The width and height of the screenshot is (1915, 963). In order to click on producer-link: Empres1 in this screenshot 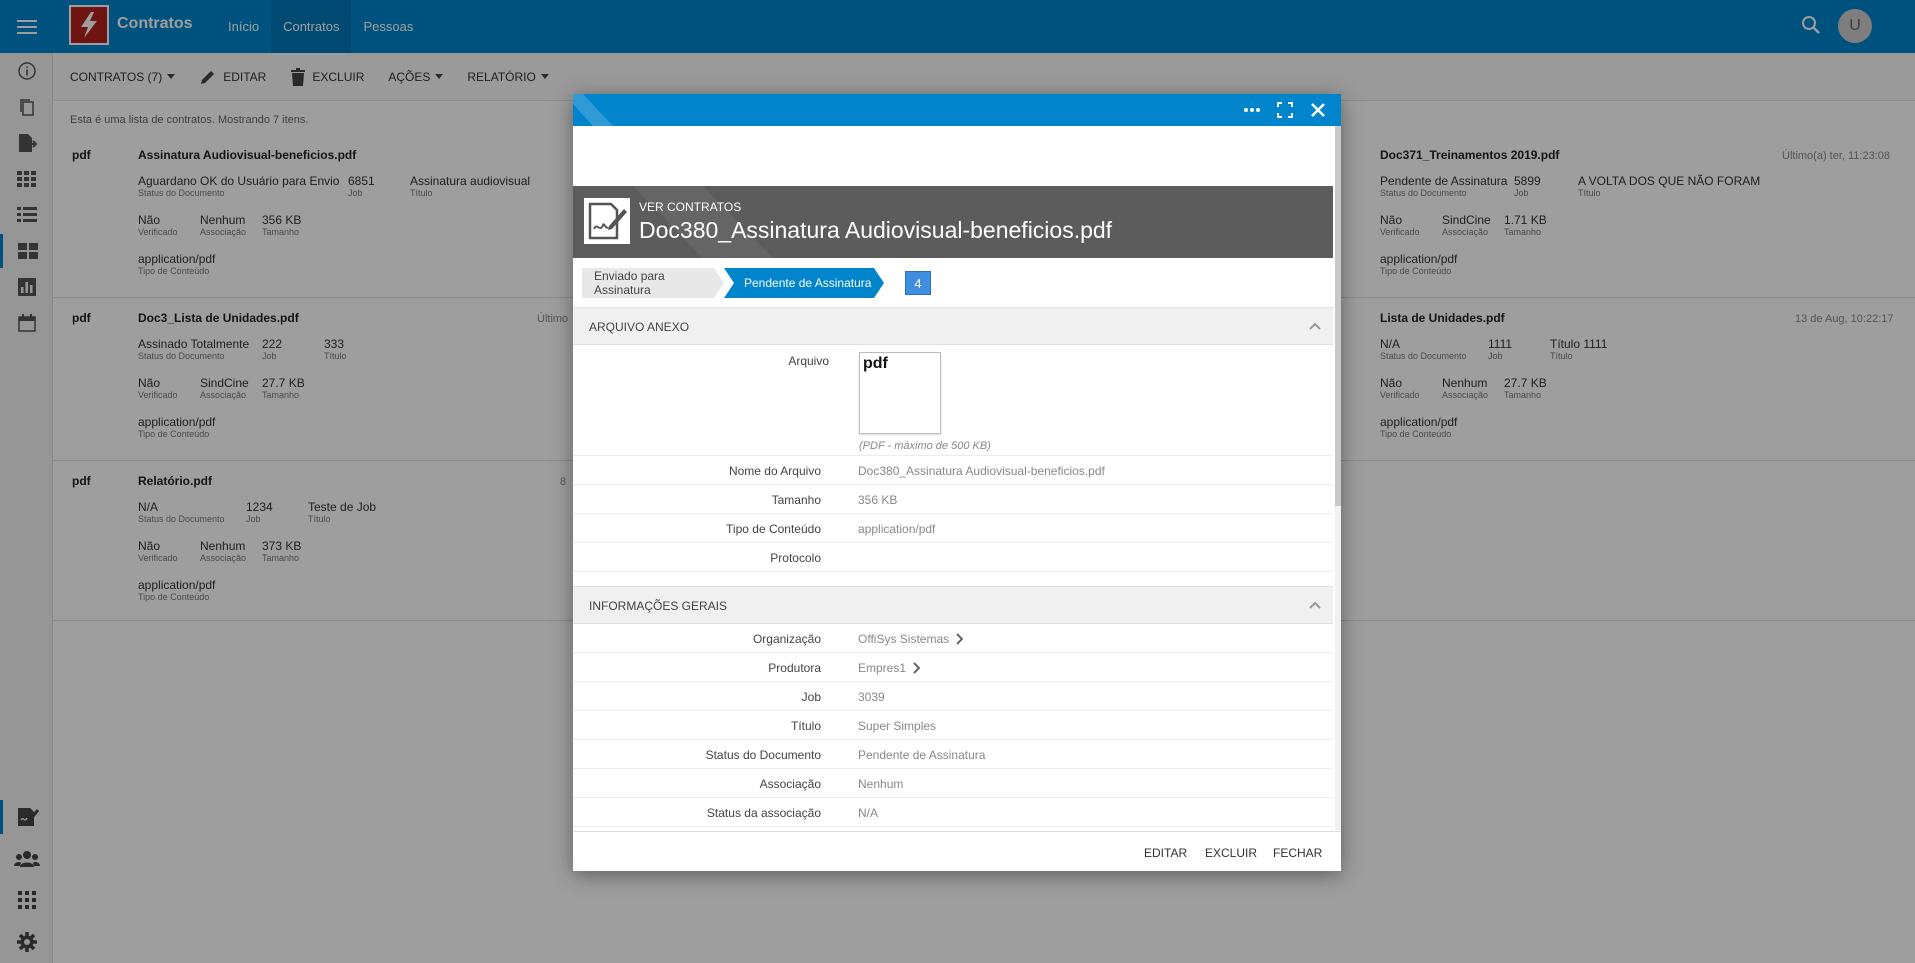, I will do `click(889, 668)`.